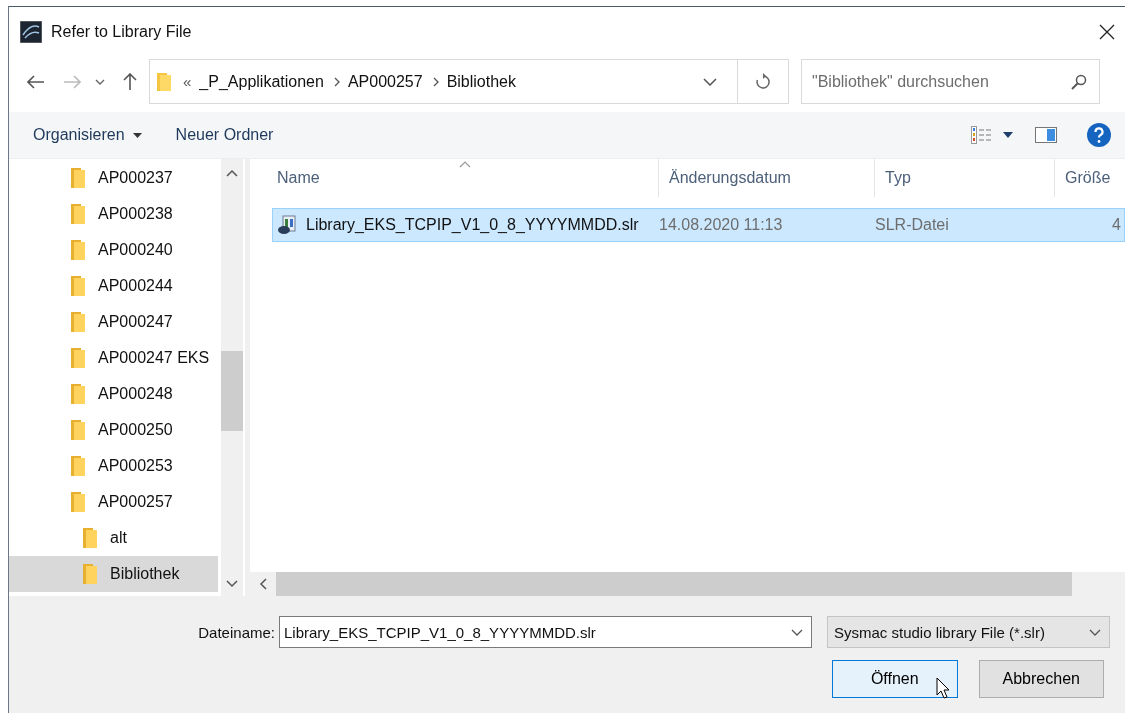 This screenshot has height=713, width=1125. I want to click on close-icon, so click(1107, 32).